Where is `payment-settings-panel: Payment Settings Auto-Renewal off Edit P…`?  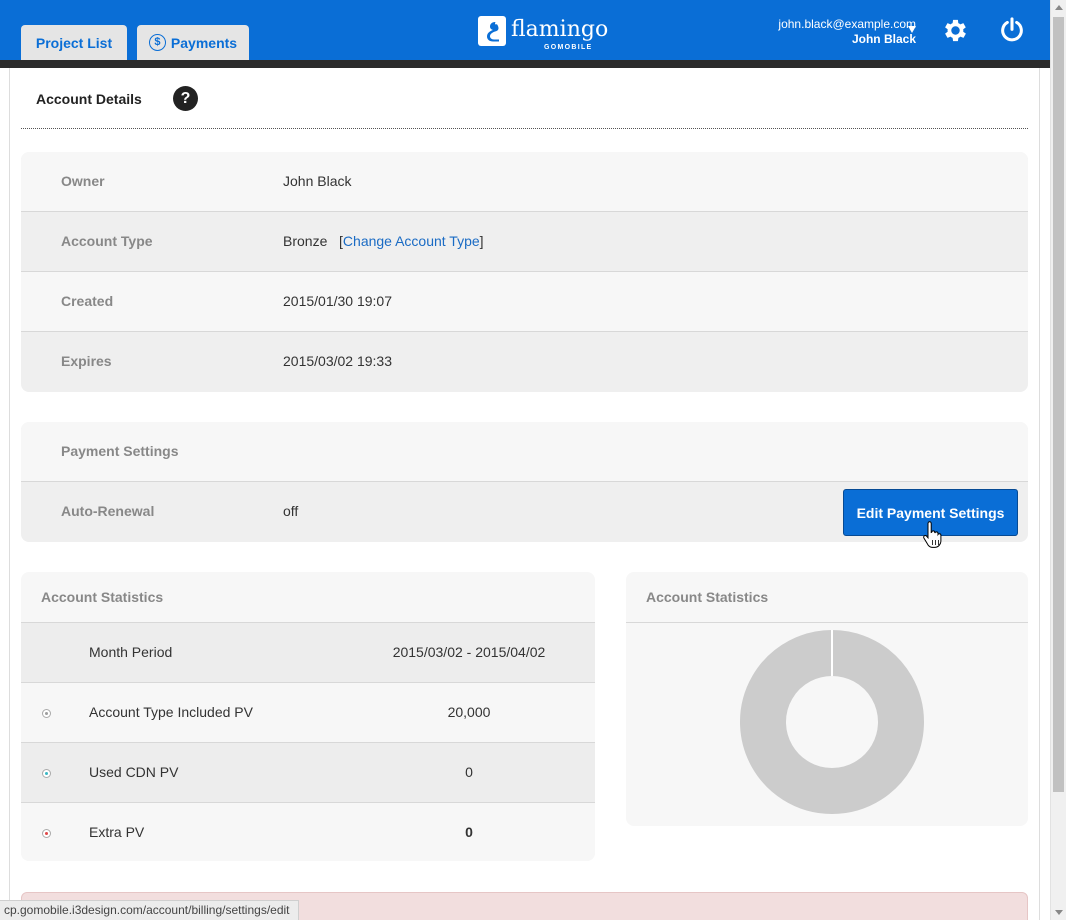
payment-settings-panel: Payment Settings Auto-Renewal off Edit P… is located at coordinates (524, 482).